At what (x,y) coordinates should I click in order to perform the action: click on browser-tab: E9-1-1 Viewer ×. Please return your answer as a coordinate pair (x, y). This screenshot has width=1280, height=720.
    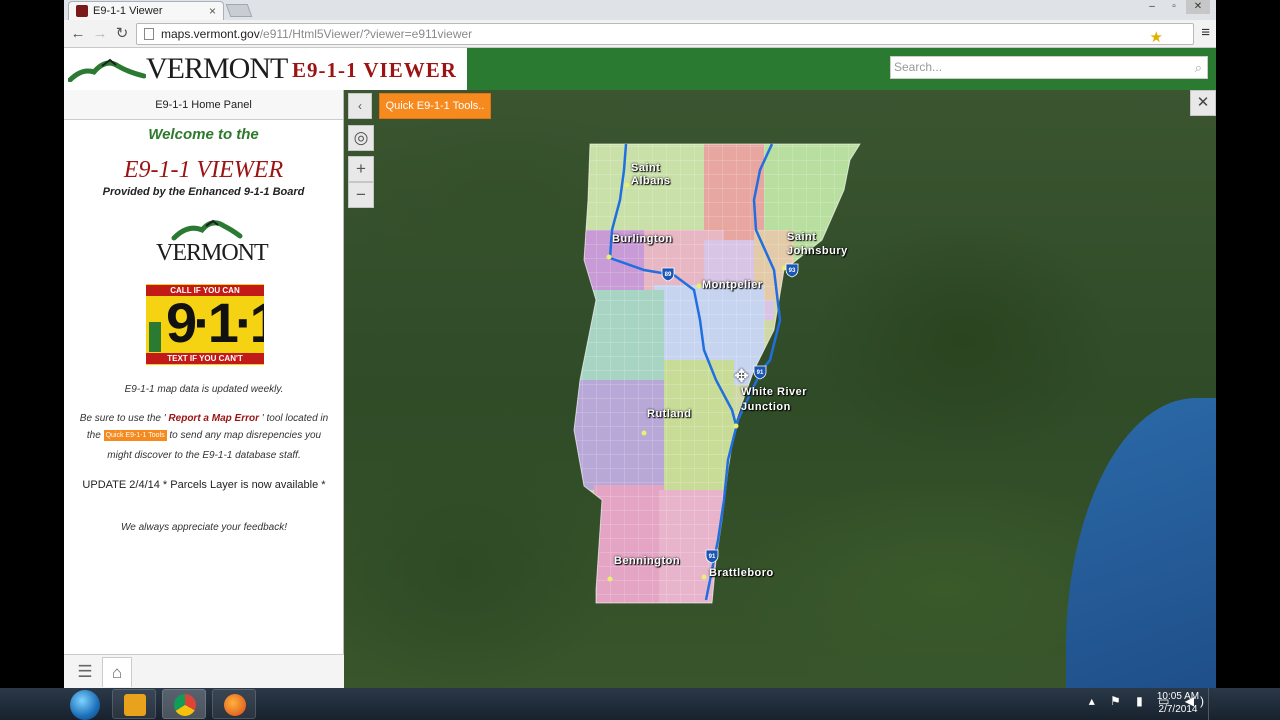
    Looking at the image, I should click on (146, 10).